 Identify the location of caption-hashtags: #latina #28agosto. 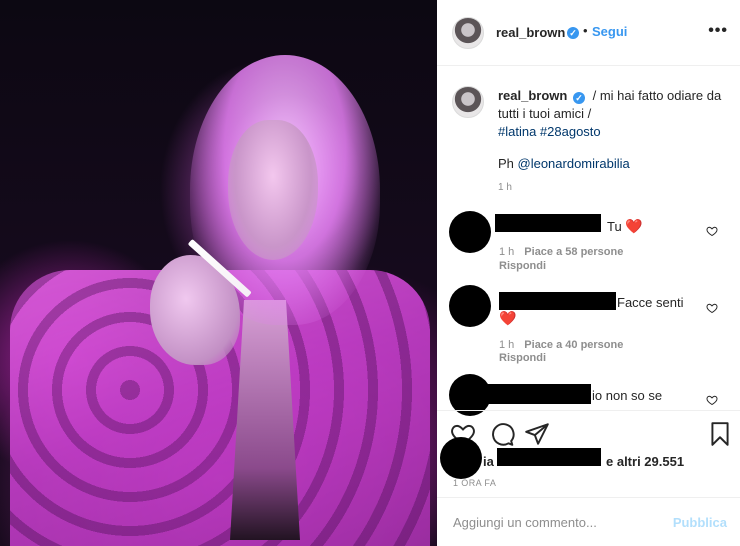
(615, 132).